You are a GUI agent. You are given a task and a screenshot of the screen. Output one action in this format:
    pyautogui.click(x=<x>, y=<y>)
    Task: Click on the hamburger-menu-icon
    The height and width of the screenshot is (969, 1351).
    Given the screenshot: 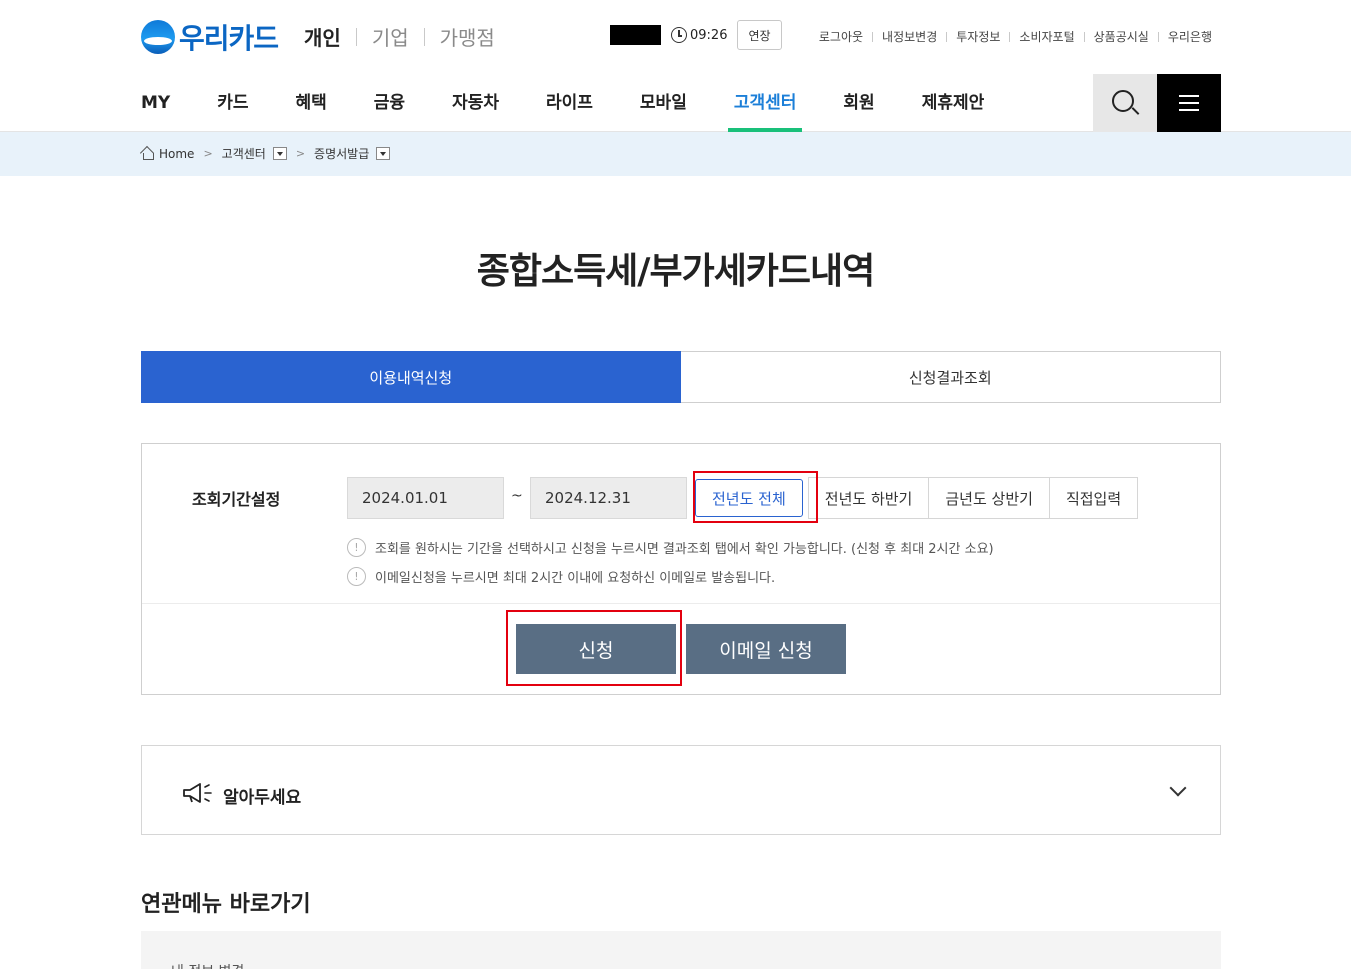 What is the action you would take?
    pyautogui.click(x=1189, y=103)
    